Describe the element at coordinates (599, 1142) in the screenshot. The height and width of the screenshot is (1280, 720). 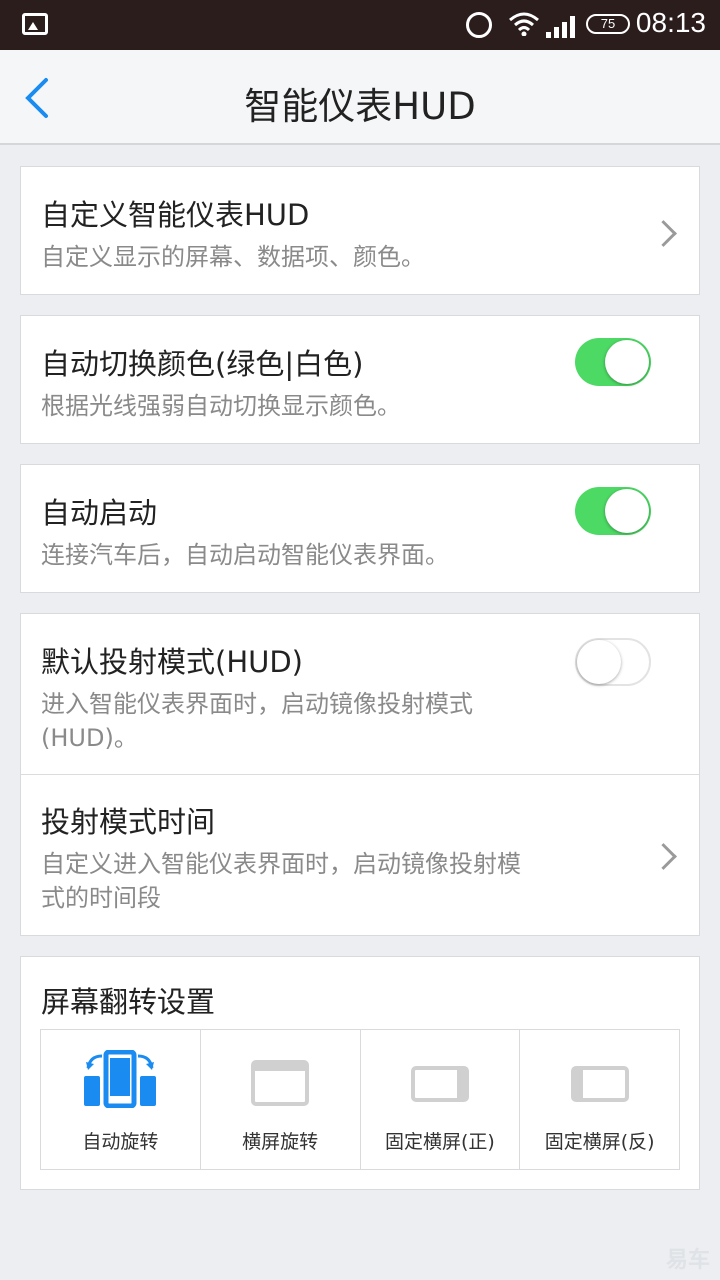
I see `rotation-option-label: 固定横屏(反)` at that location.